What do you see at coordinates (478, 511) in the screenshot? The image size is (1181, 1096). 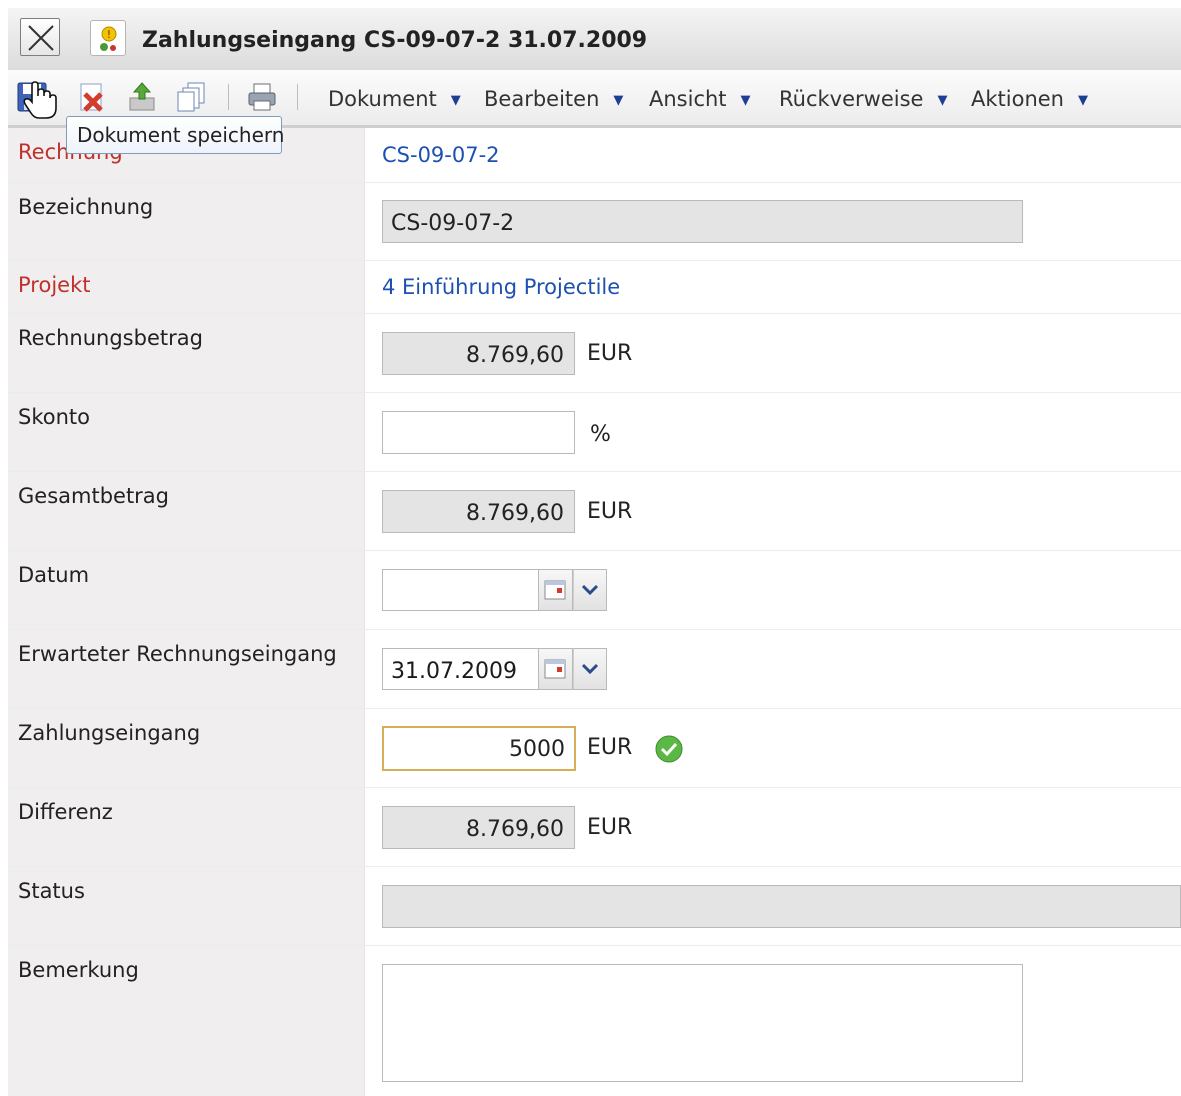 I see `gesamtbetrag-field: 8.769,60` at bounding box center [478, 511].